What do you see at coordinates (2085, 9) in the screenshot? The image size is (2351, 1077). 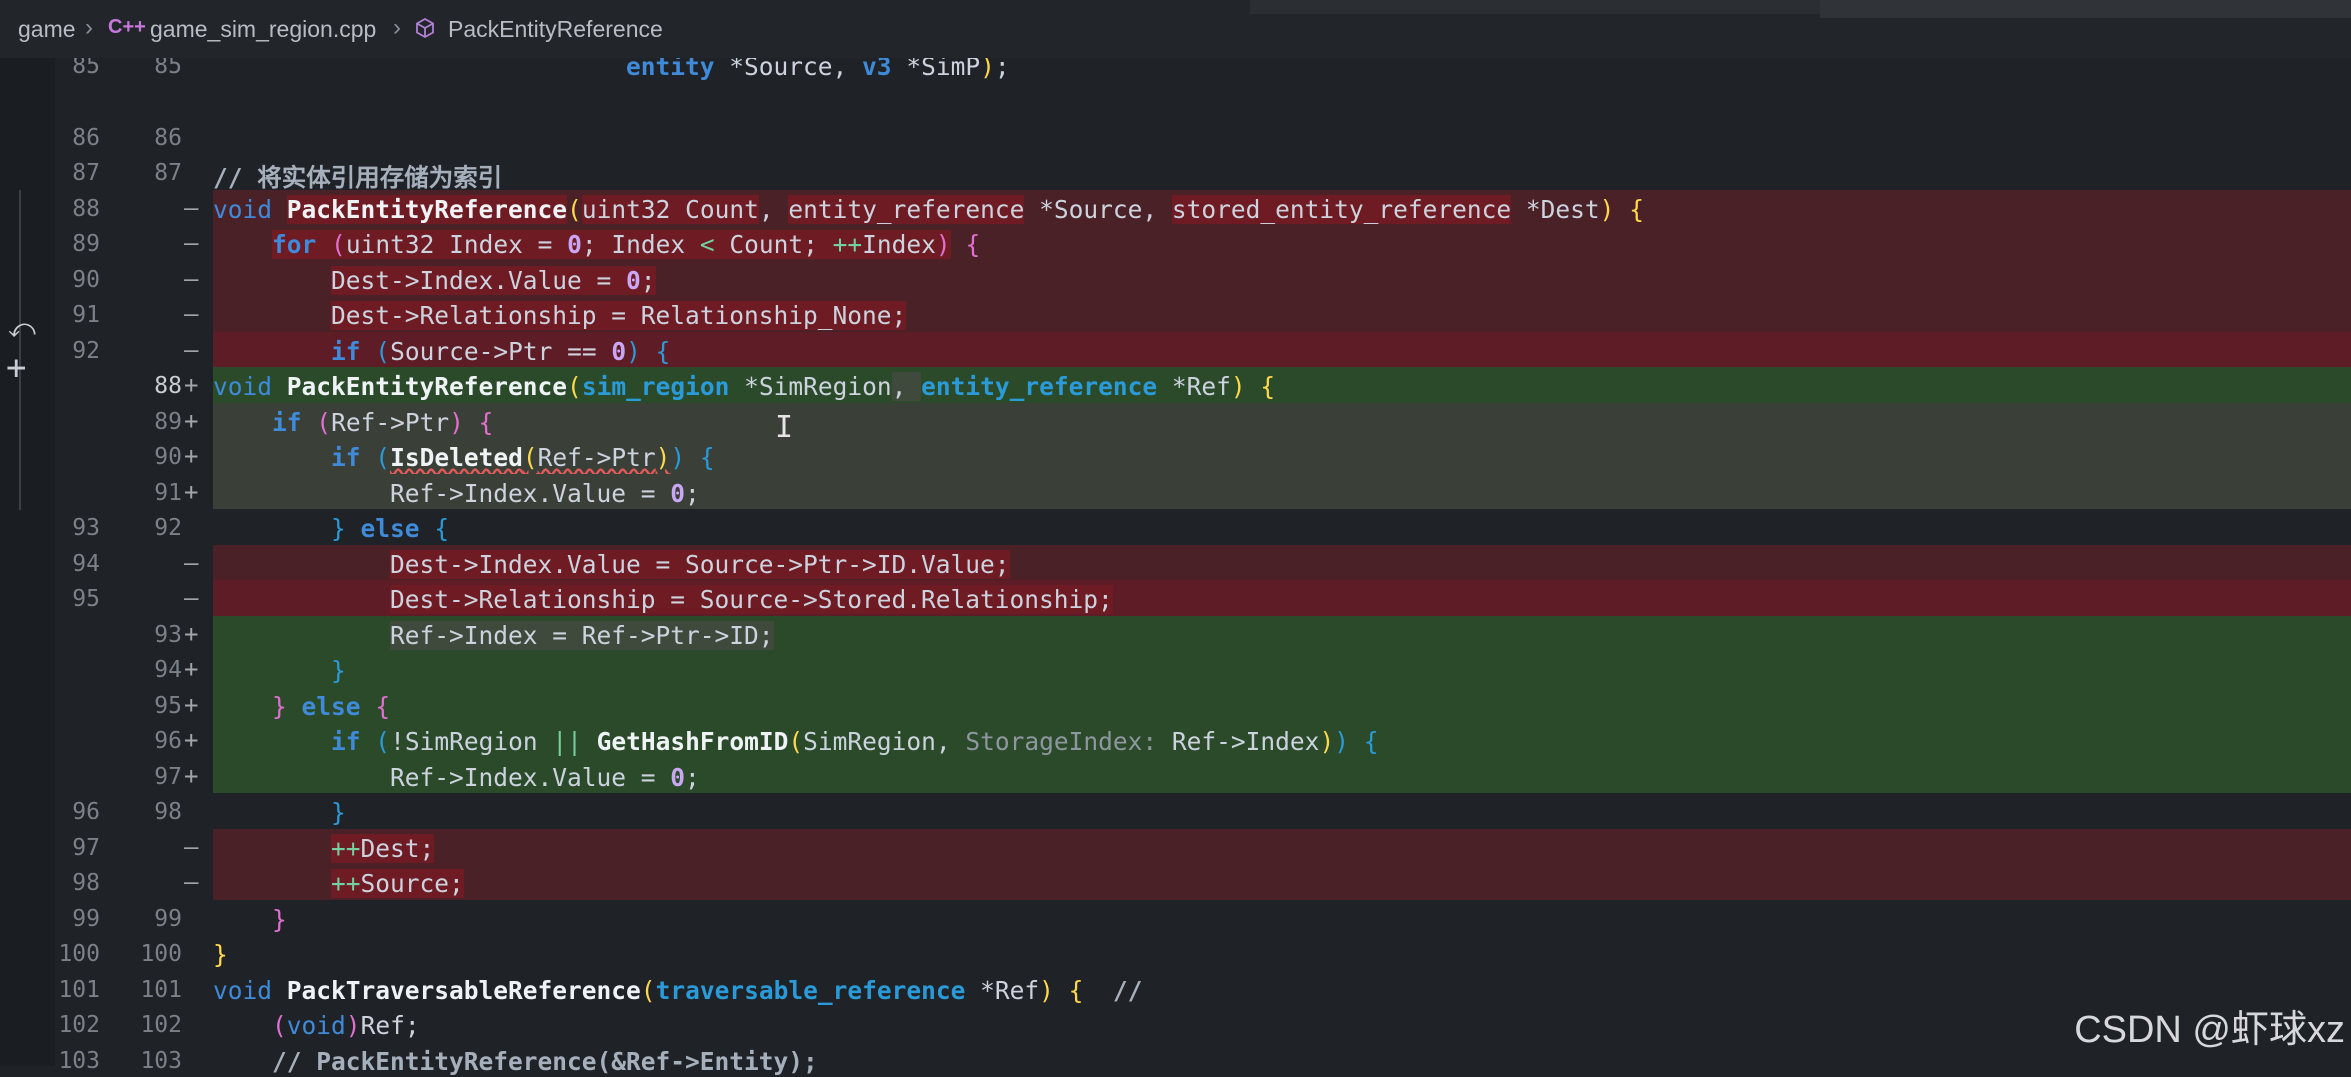 I see `tab-bar-edge` at bounding box center [2085, 9].